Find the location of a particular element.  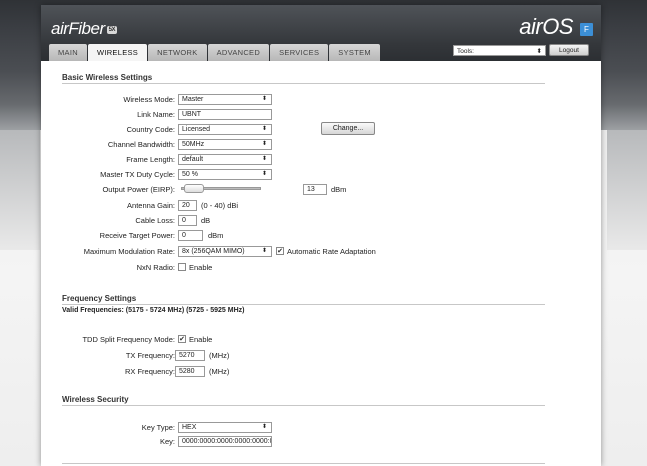

logo-text: airFiber is located at coordinates (78, 28).